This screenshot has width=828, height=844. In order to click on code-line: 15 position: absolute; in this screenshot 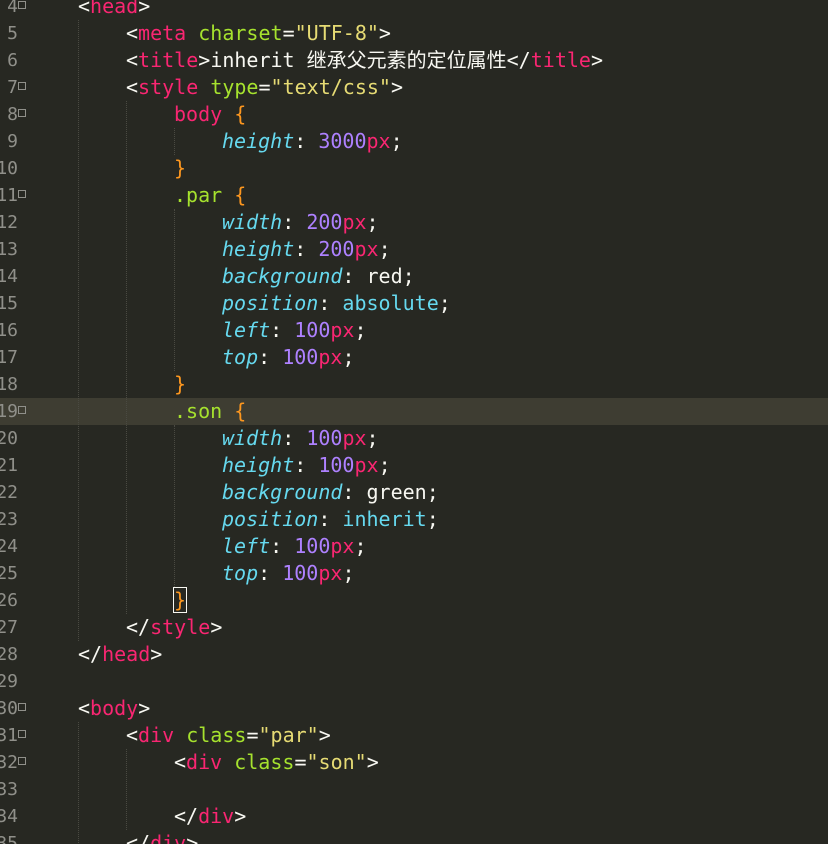, I will do `click(414, 303)`.